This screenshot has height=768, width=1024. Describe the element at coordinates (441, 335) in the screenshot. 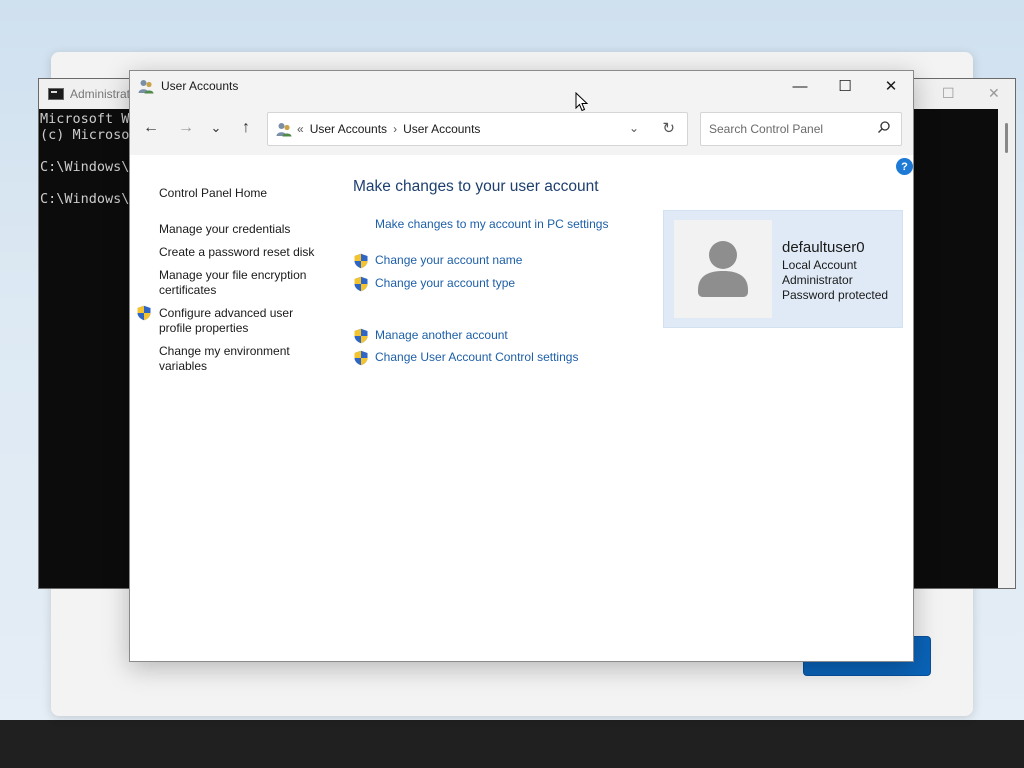

I see `manage-another-account-link: Manage another account` at that location.